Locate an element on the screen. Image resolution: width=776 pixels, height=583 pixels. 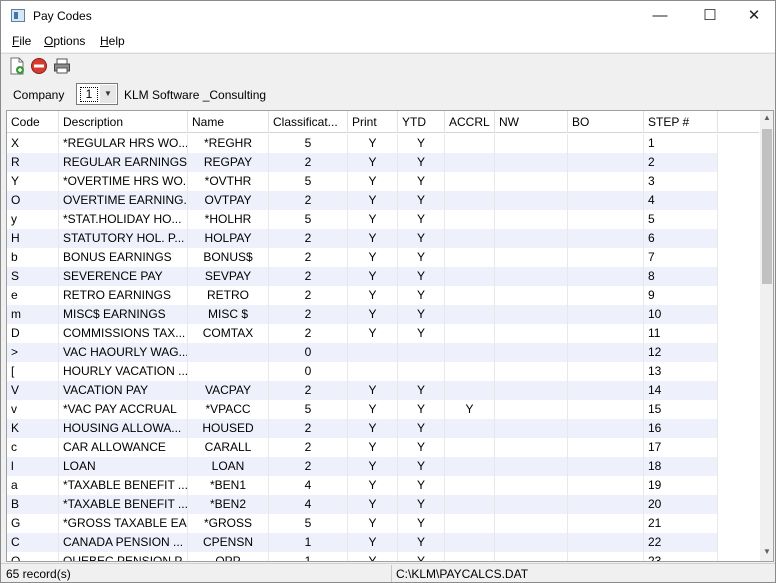
cell-description: LOAN is located at coordinates (123, 466).